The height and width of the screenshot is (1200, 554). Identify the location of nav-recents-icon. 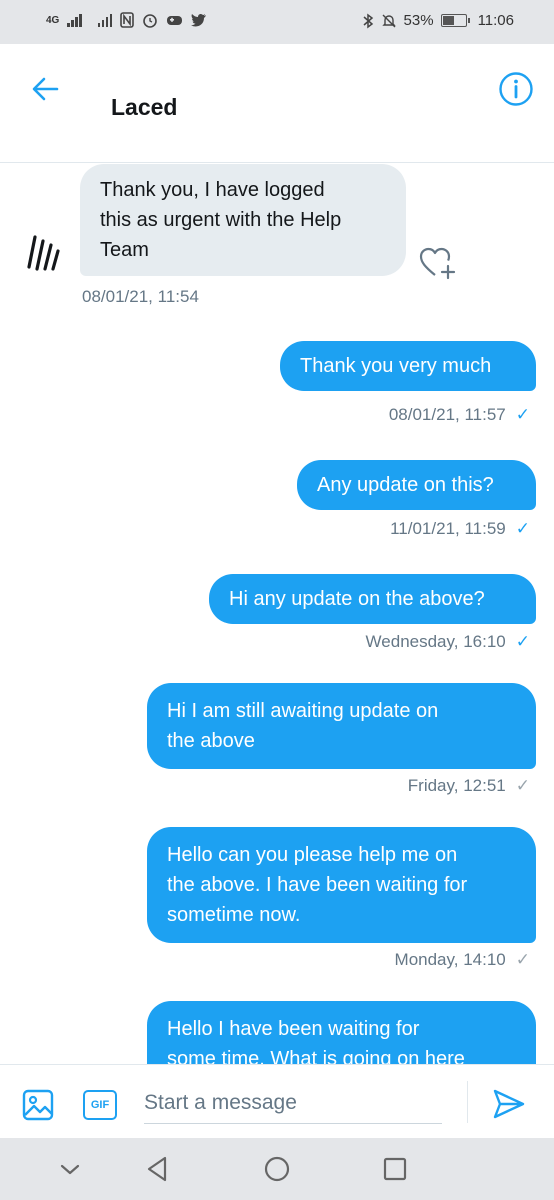
(395, 1169).